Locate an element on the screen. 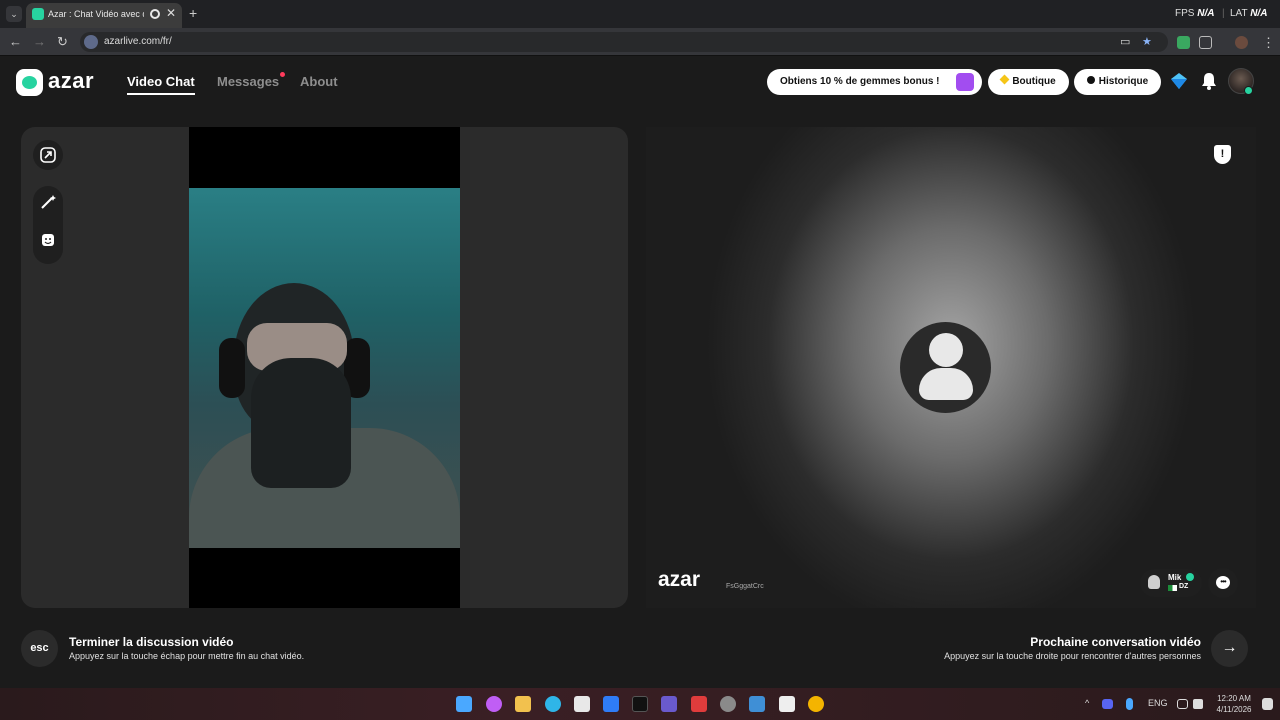 This screenshot has height=720, width=1280. partner-placeholder-avatar is located at coordinates (945, 367).